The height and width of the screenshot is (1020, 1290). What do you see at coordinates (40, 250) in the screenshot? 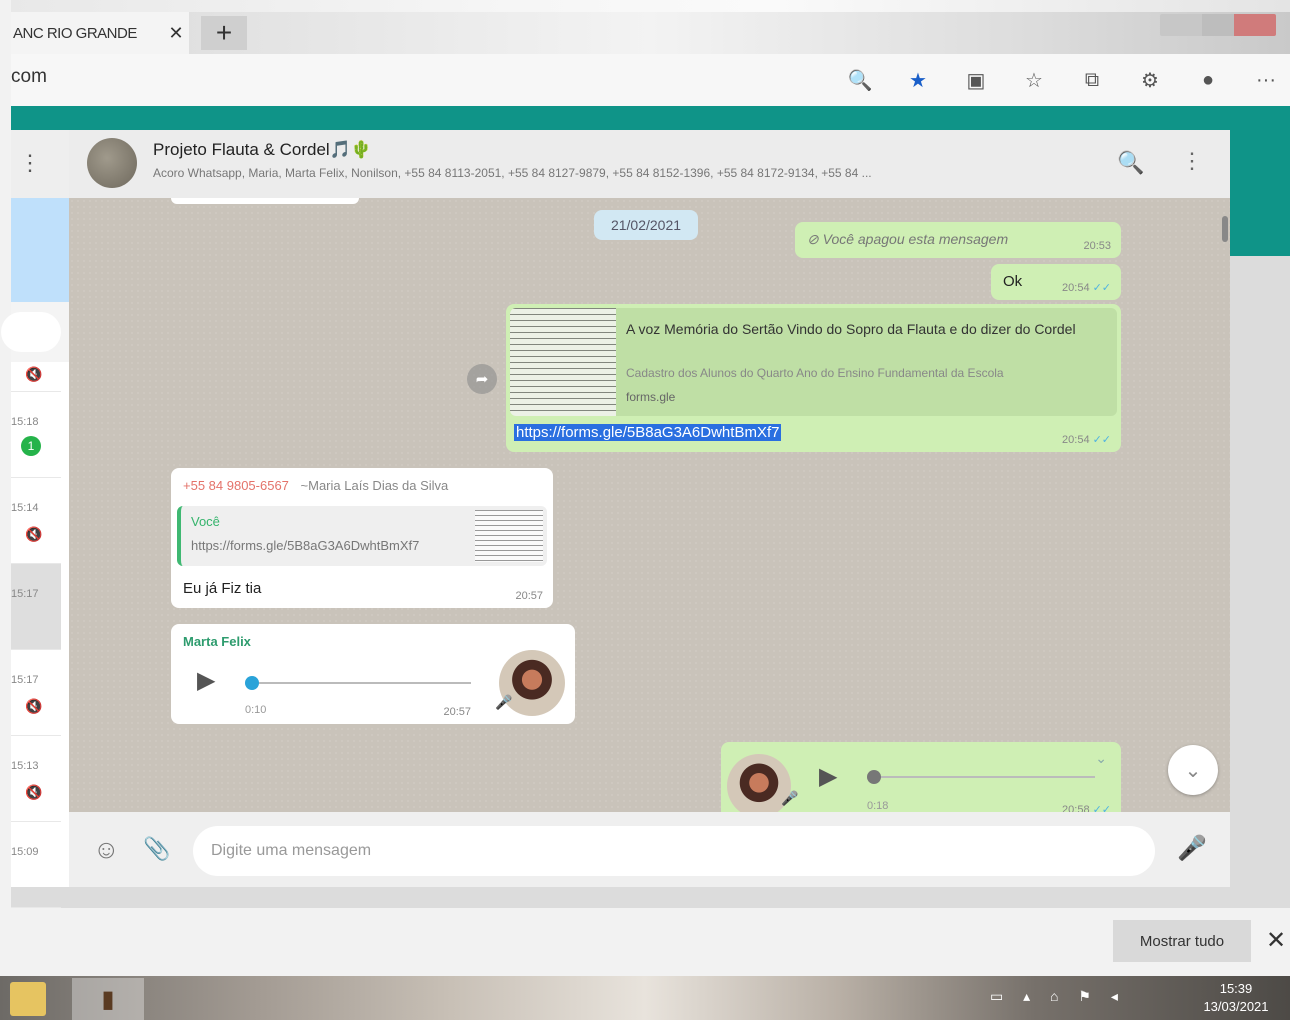
I see `notification-banner` at bounding box center [40, 250].